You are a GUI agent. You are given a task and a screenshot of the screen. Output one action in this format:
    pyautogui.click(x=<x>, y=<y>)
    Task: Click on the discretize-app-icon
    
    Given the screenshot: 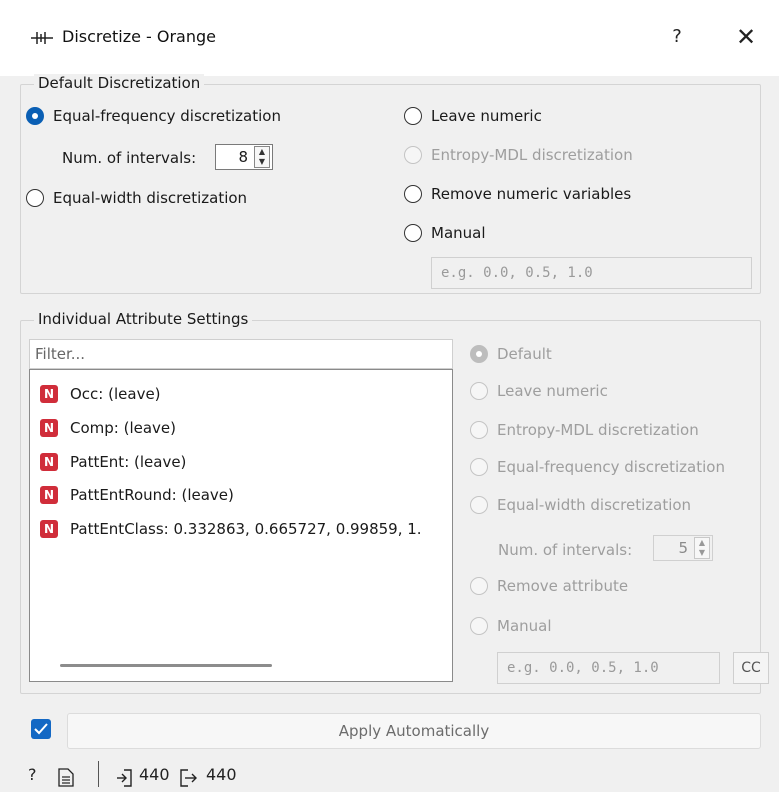 What is the action you would take?
    pyautogui.click(x=42, y=38)
    